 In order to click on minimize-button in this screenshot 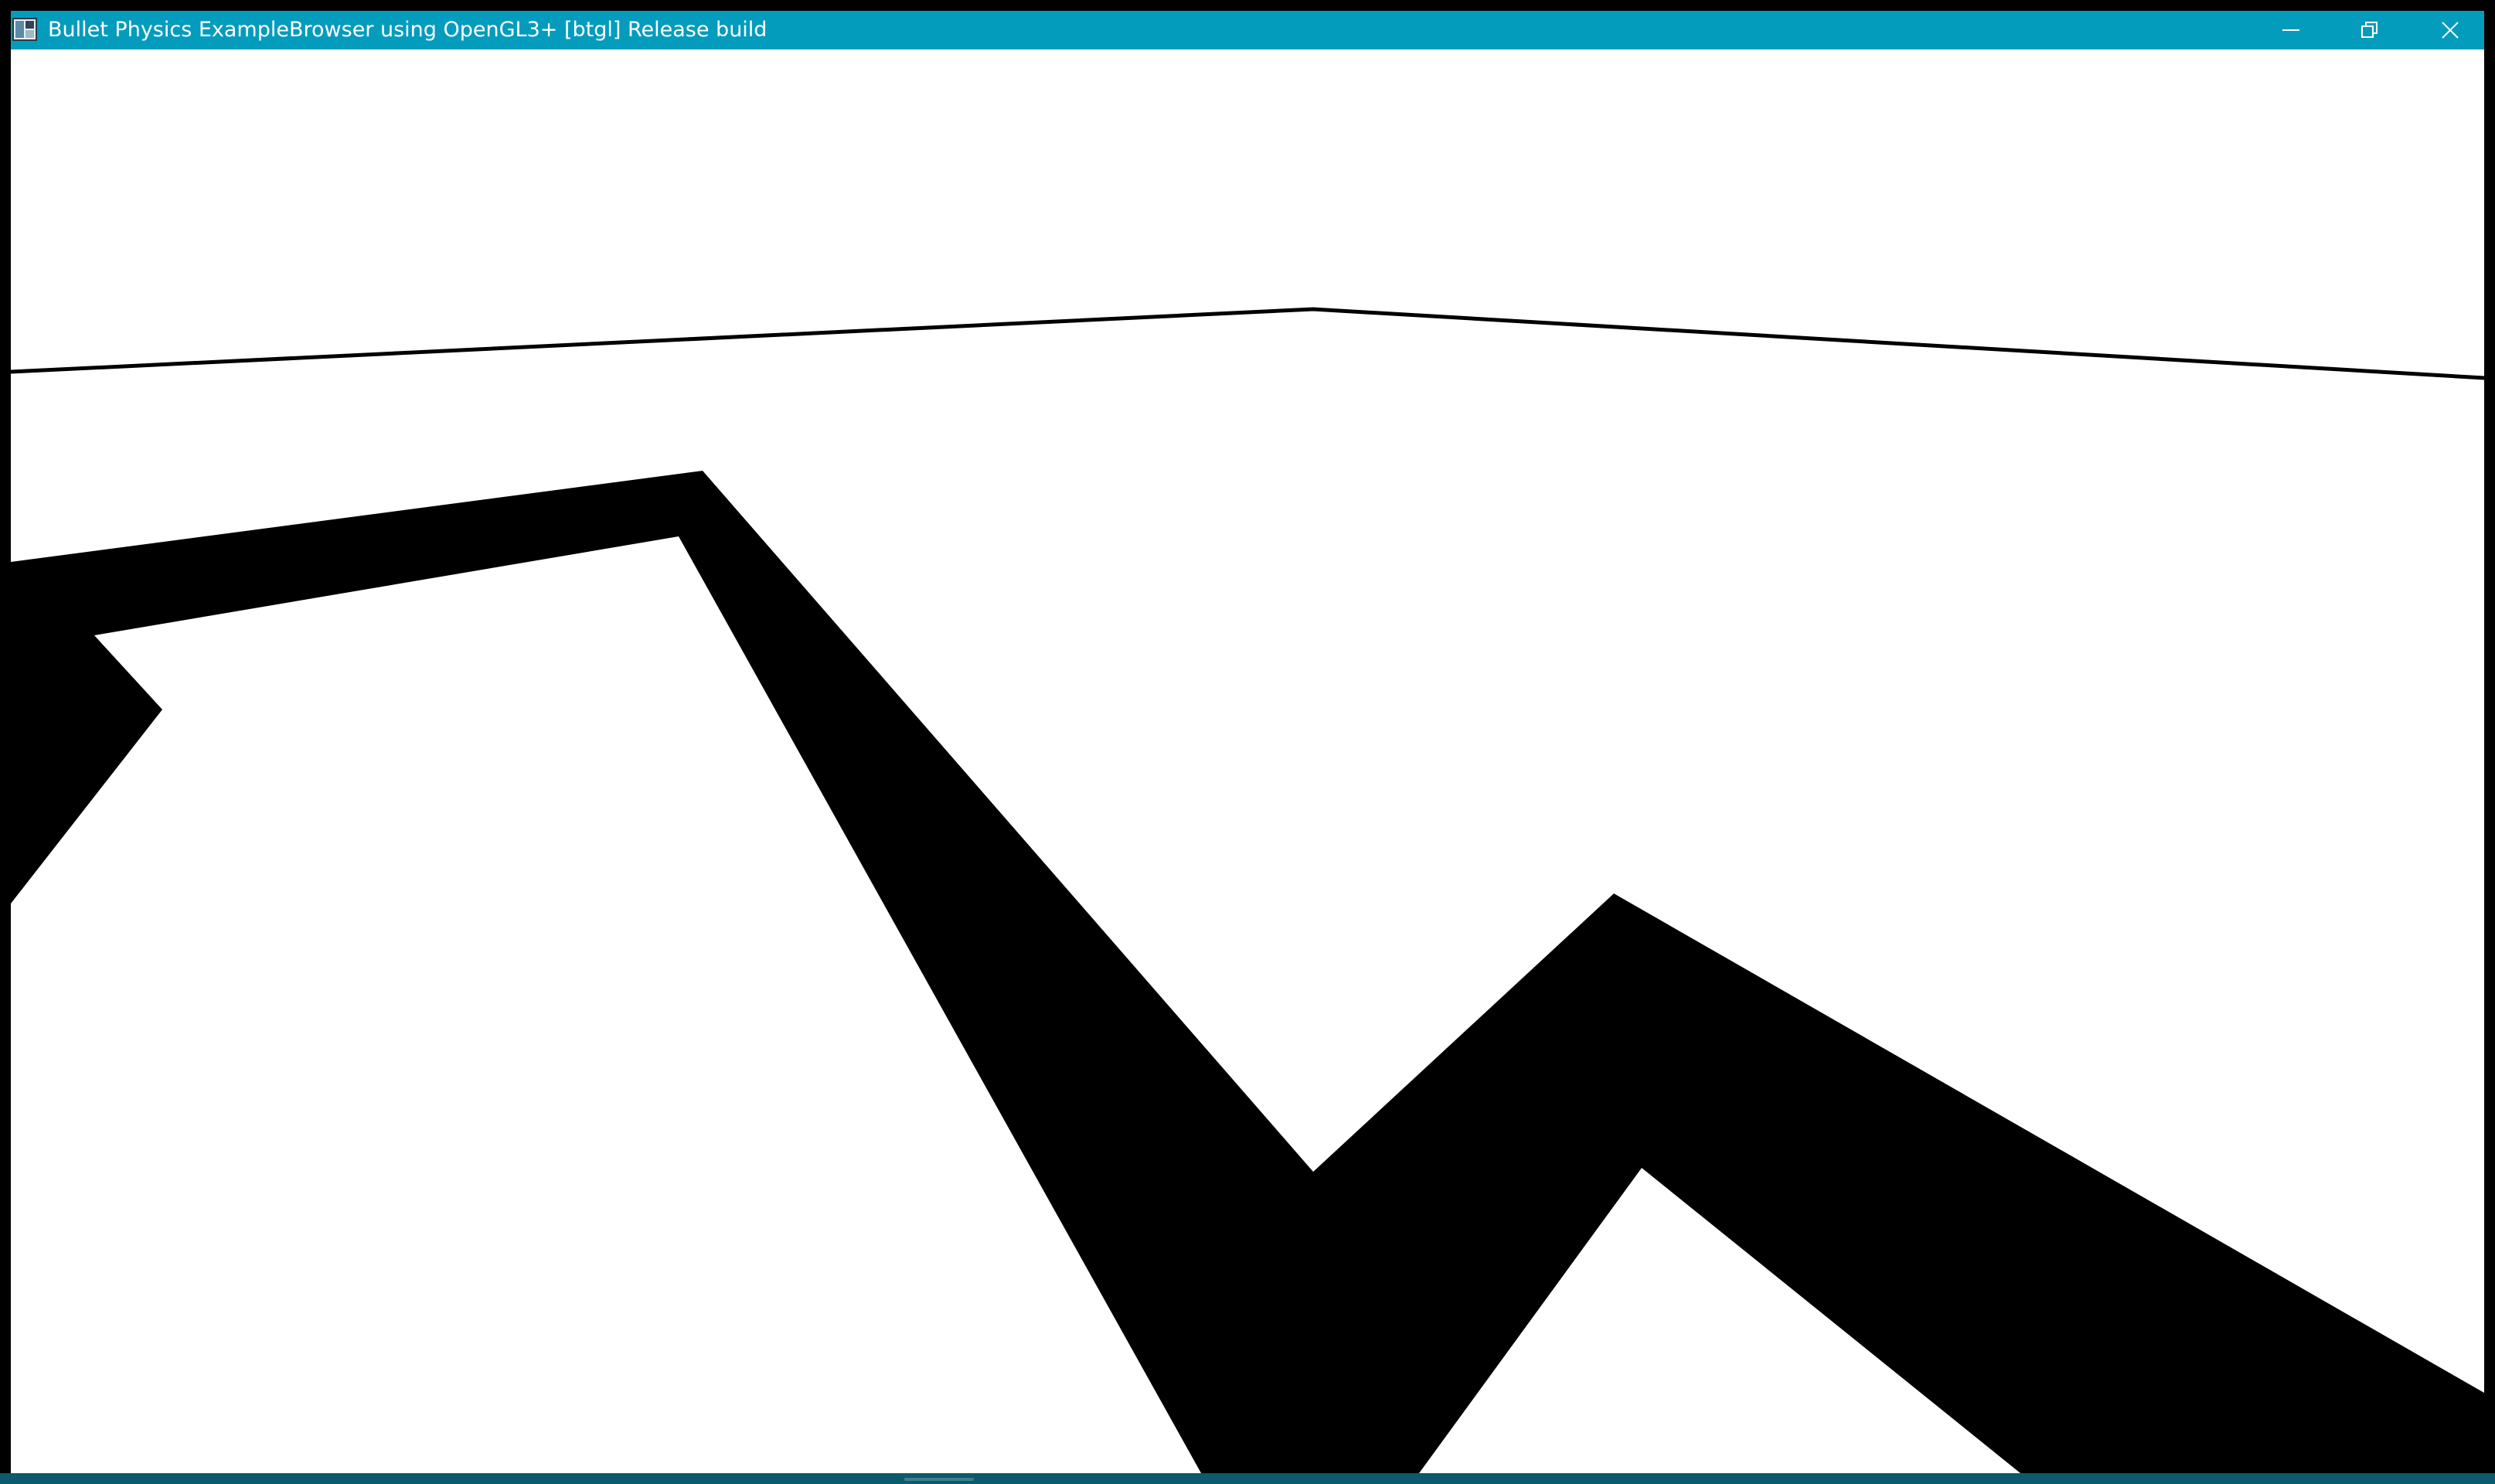, I will do `click(2291, 30)`.